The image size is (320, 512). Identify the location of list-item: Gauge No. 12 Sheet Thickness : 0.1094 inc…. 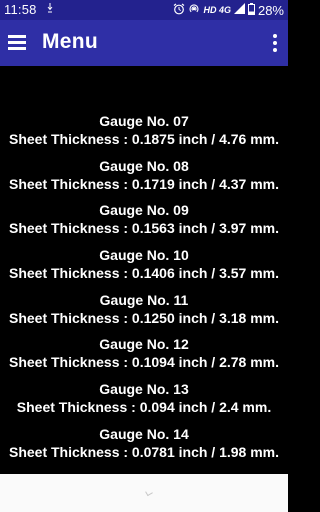
(144, 357).